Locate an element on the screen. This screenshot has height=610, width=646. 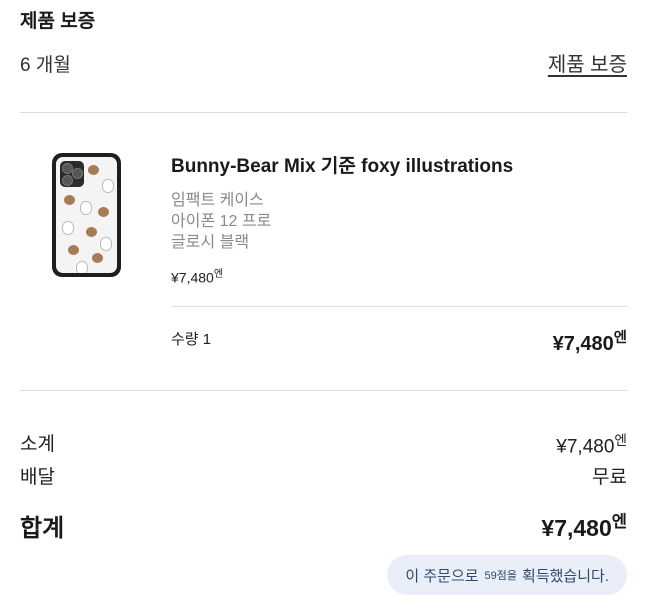
subtotal-suffix: 엔 is located at coordinates (620, 440).